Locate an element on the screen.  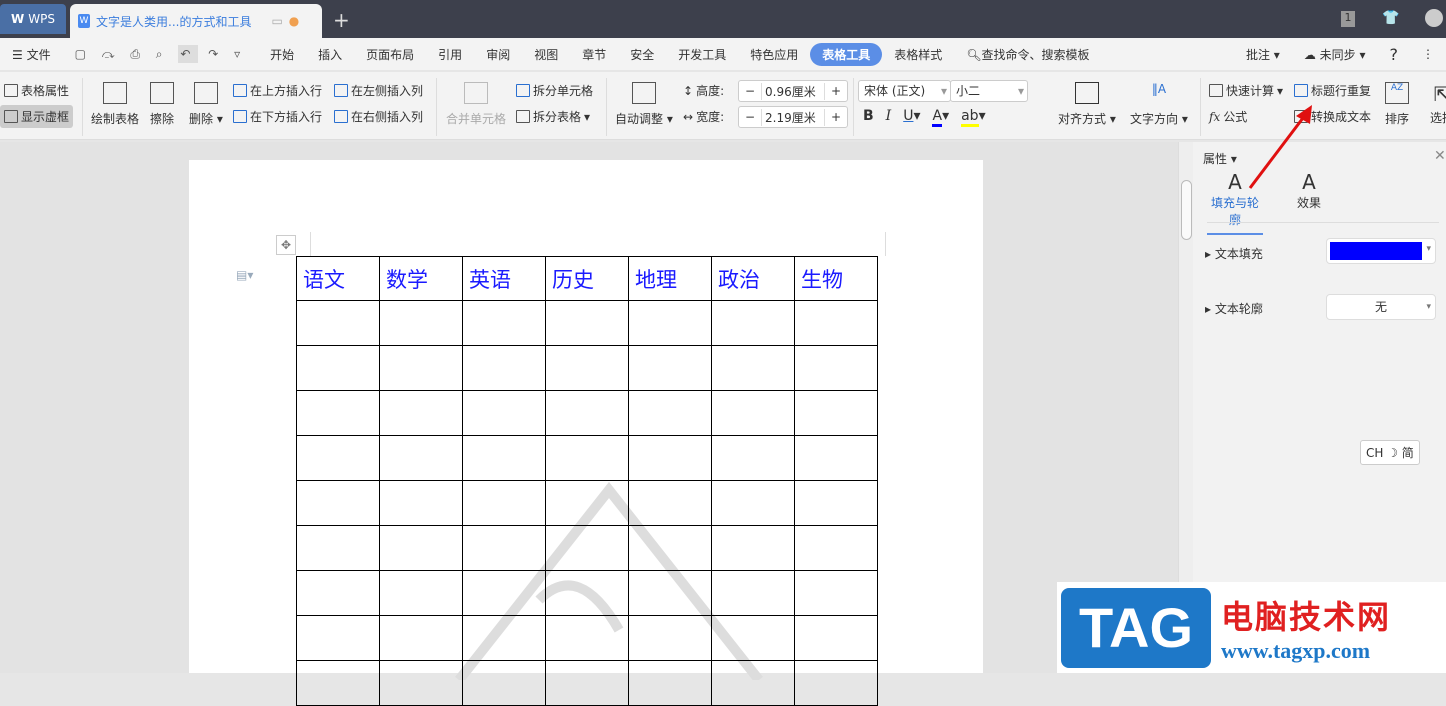
highlight-button: ab▾ is located at coordinates (973, 117).